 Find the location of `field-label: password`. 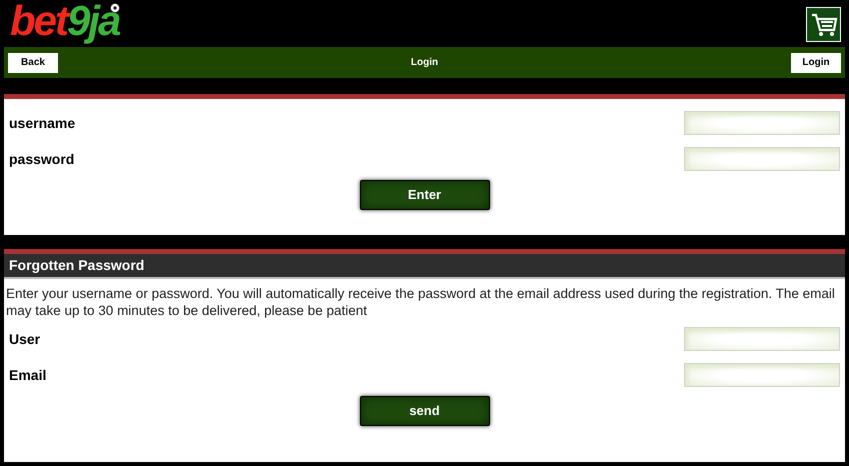

field-label: password is located at coordinates (41, 159).